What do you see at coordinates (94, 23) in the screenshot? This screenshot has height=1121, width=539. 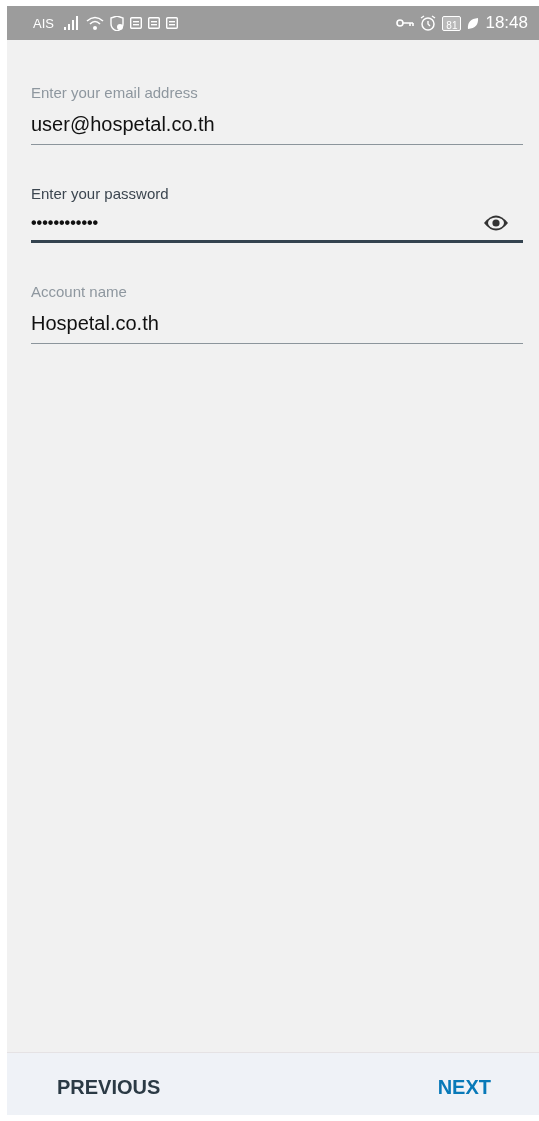 I see `wifi-icon` at bounding box center [94, 23].